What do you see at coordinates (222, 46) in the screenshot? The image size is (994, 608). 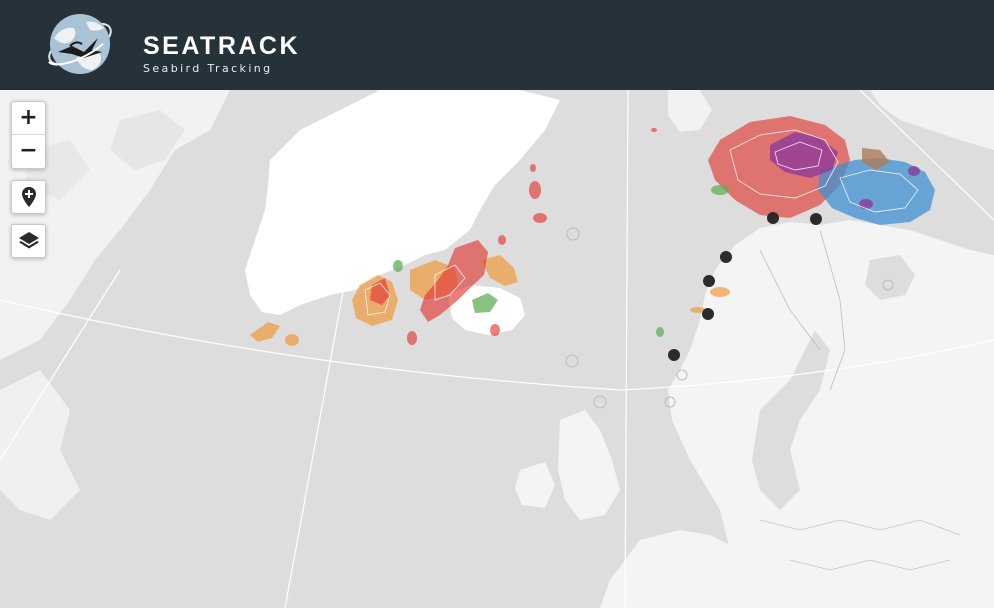 I see `app-title: SEATRACK` at bounding box center [222, 46].